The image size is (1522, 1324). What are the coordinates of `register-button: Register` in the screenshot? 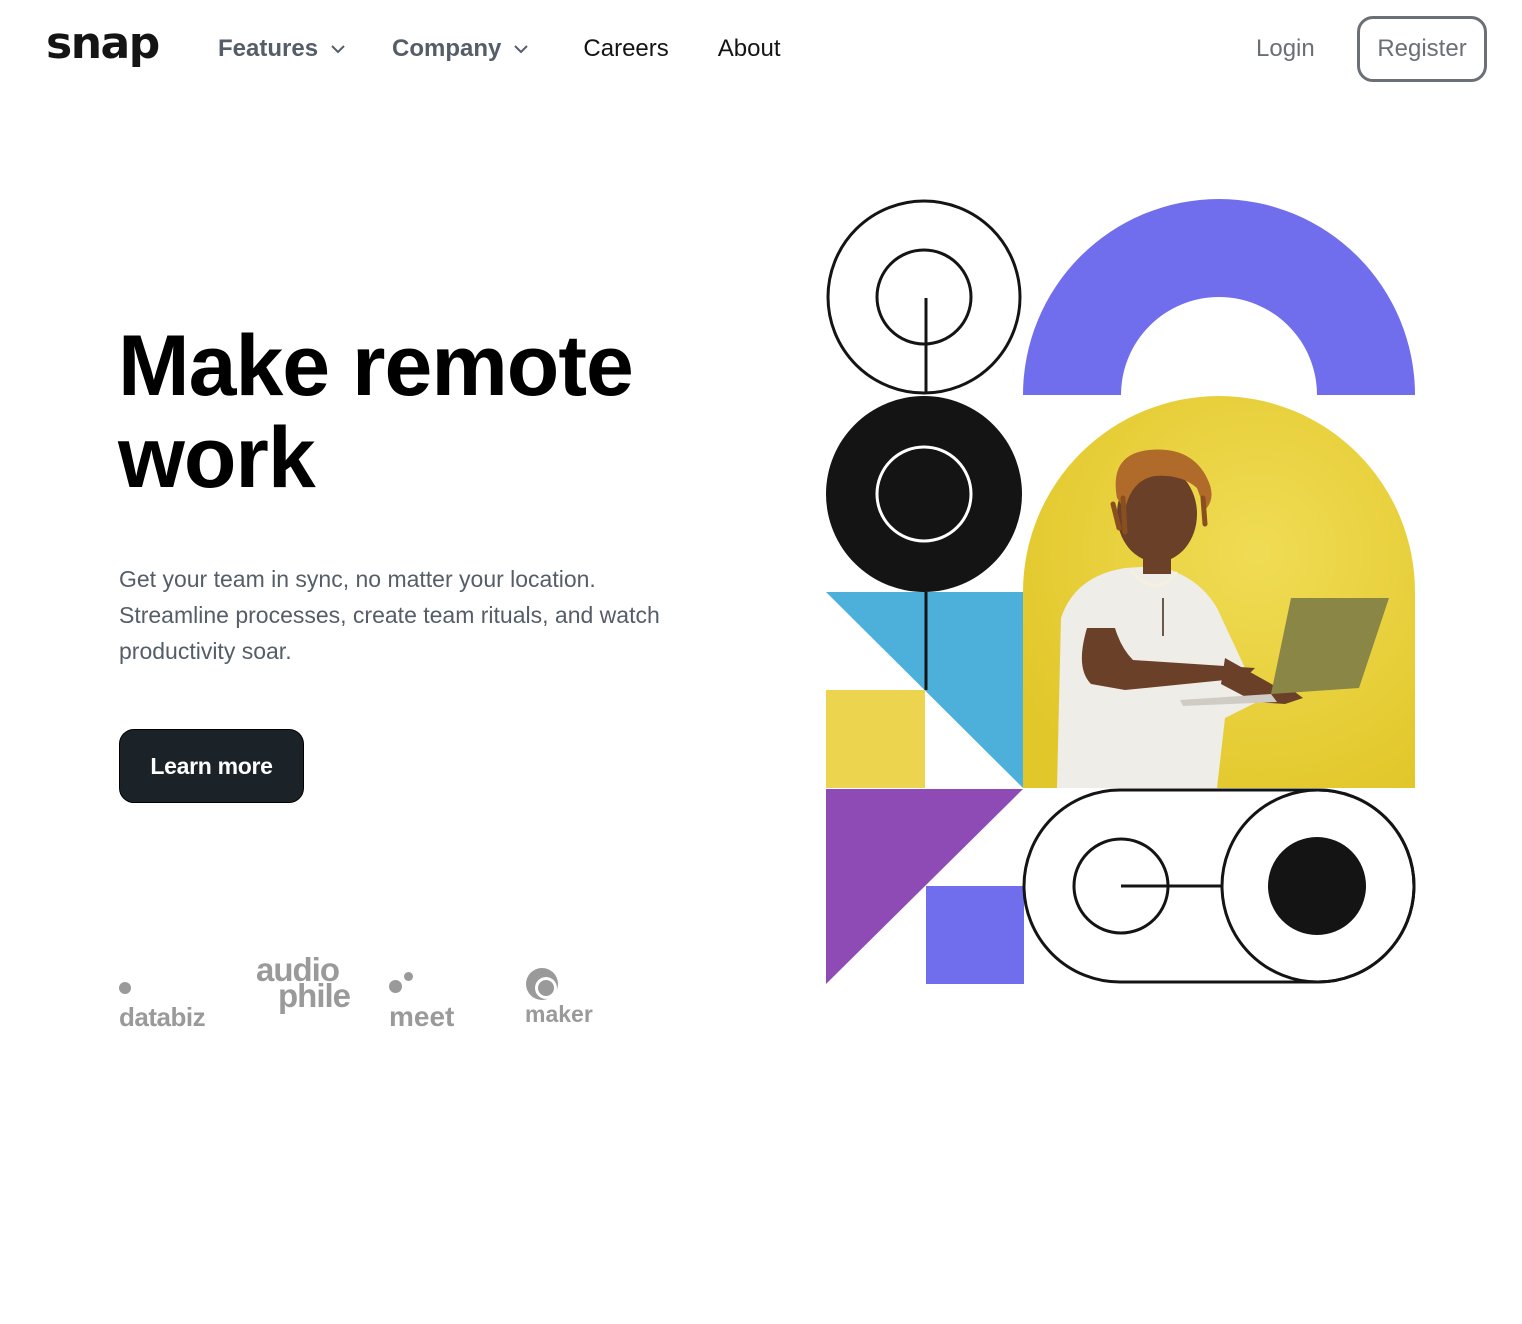 It's located at (1422, 49).